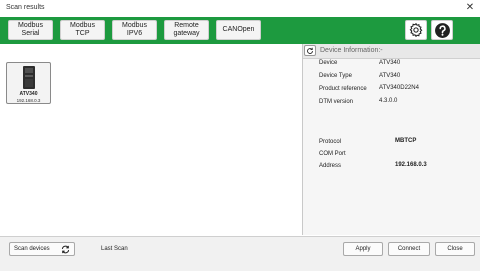  I want to click on settings-button, so click(416, 30).